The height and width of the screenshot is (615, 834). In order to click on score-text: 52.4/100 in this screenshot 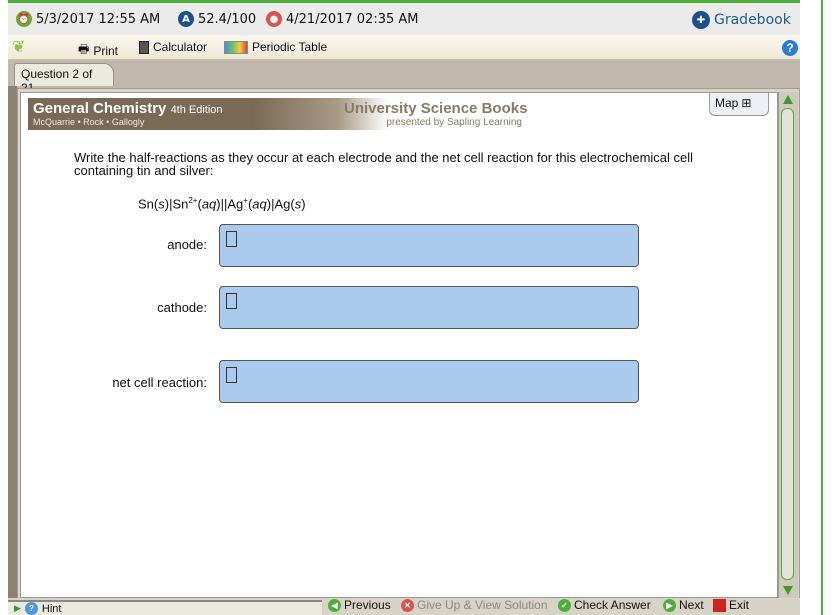, I will do `click(227, 19)`.